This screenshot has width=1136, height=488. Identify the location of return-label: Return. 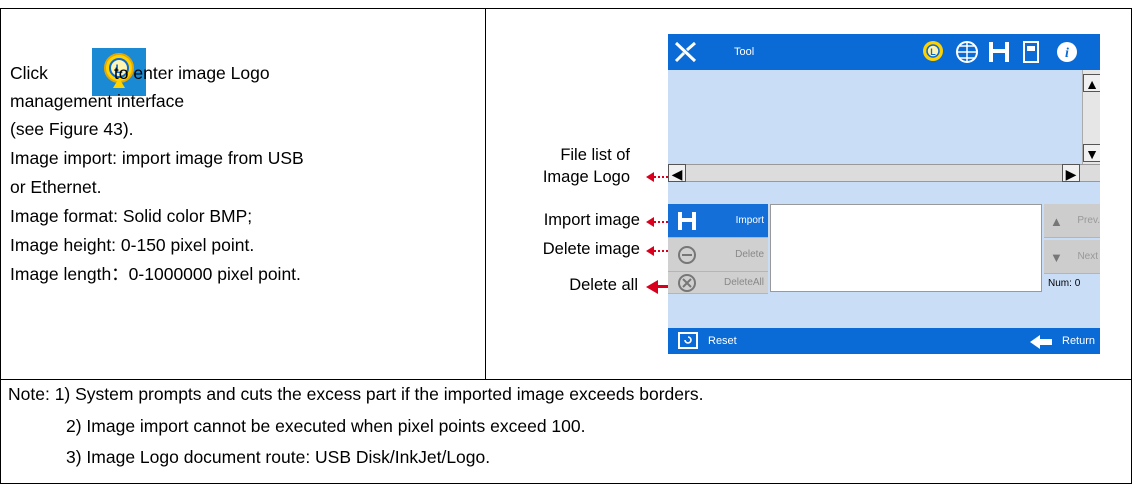
(1078, 341).